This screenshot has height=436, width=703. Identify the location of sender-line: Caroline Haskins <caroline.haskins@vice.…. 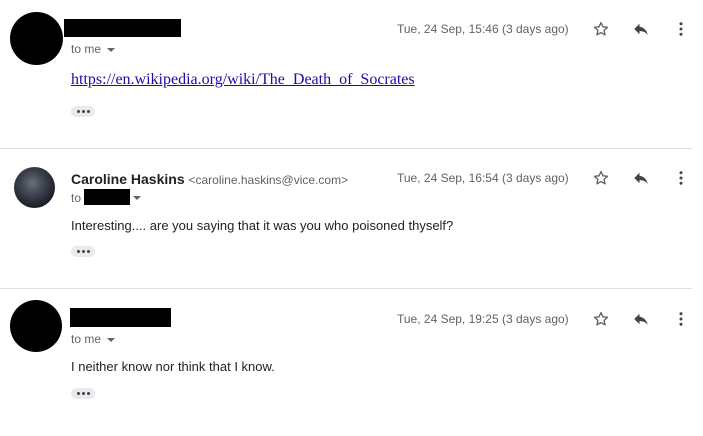
(209, 179).